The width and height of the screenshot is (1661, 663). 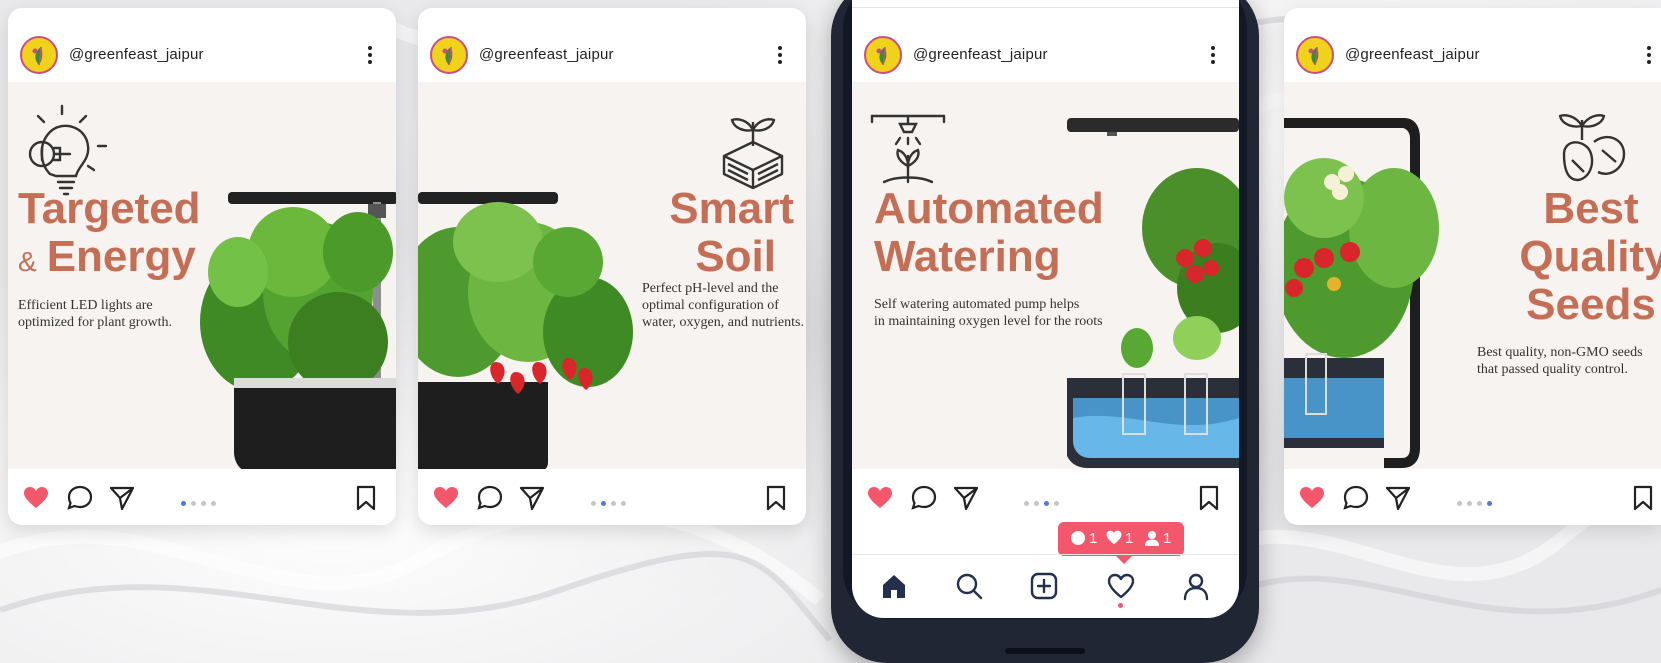 I want to click on watering-sprinkler-icon, so click(x=908, y=149).